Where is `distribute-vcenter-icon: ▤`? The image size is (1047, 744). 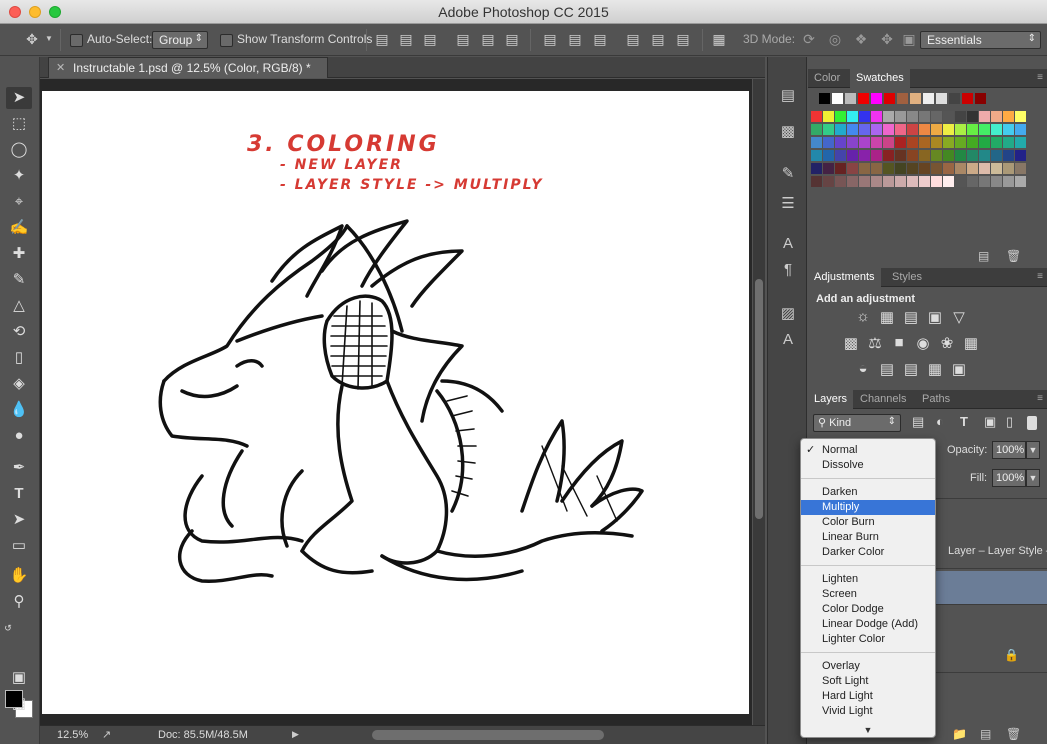 distribute-vcenter-icon: ▤ is located at coordinates (575, 39).